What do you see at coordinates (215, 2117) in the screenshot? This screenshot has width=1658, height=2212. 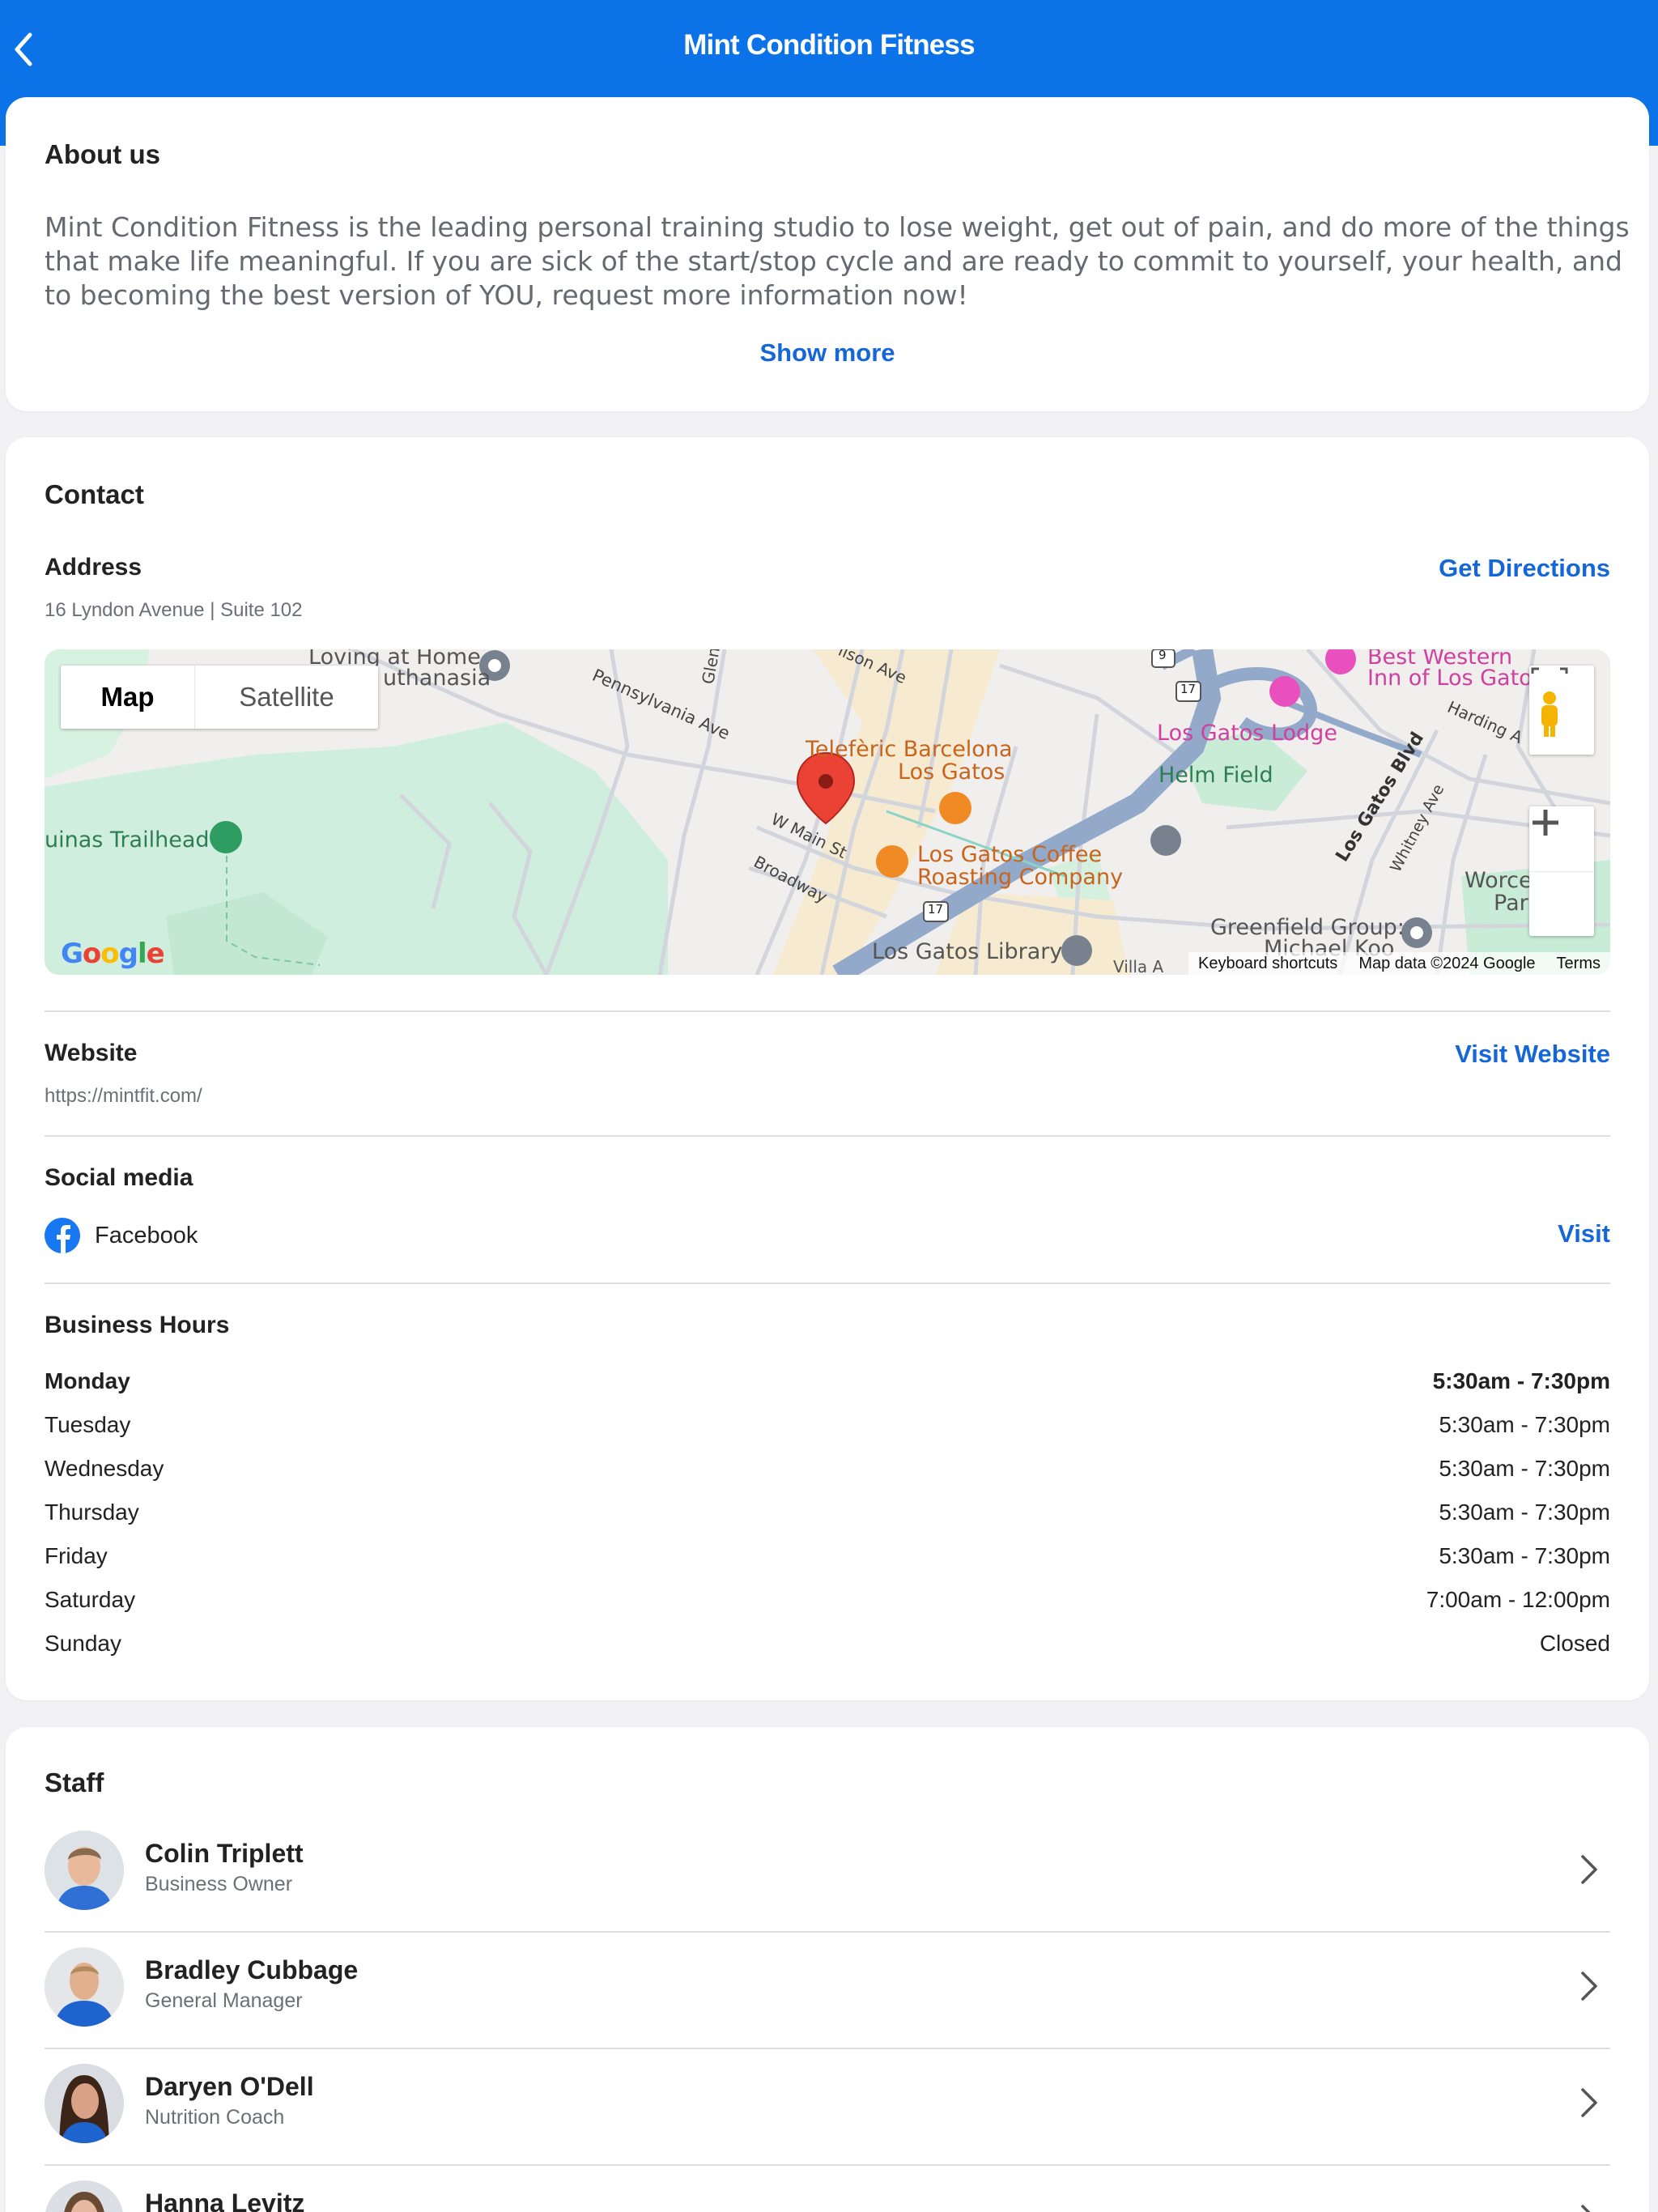 I see `staff-role: Nutrition Coach` at bounding box center [215, 2117].